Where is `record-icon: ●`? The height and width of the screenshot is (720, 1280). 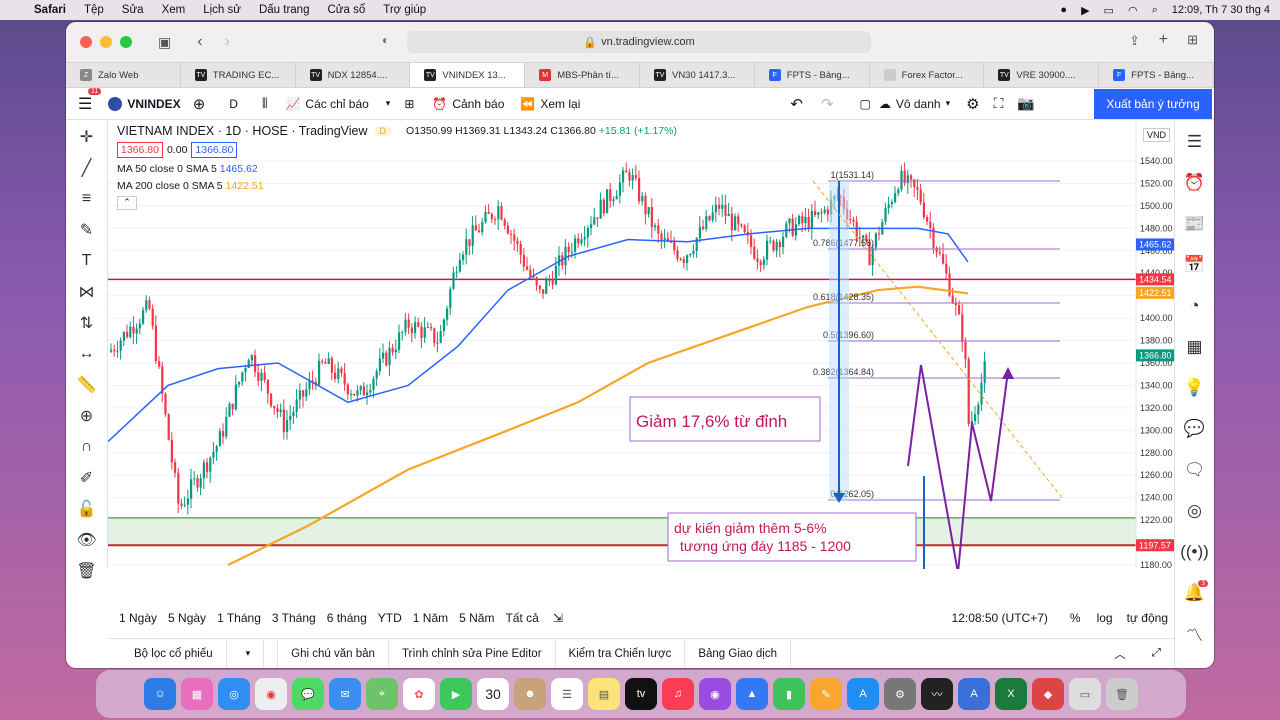 record-icon: ● is located at coordinates (1063, 10).